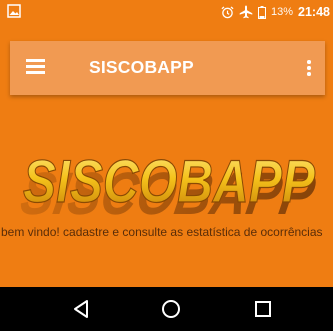  I want to click on back-icon, so click(81, 309).